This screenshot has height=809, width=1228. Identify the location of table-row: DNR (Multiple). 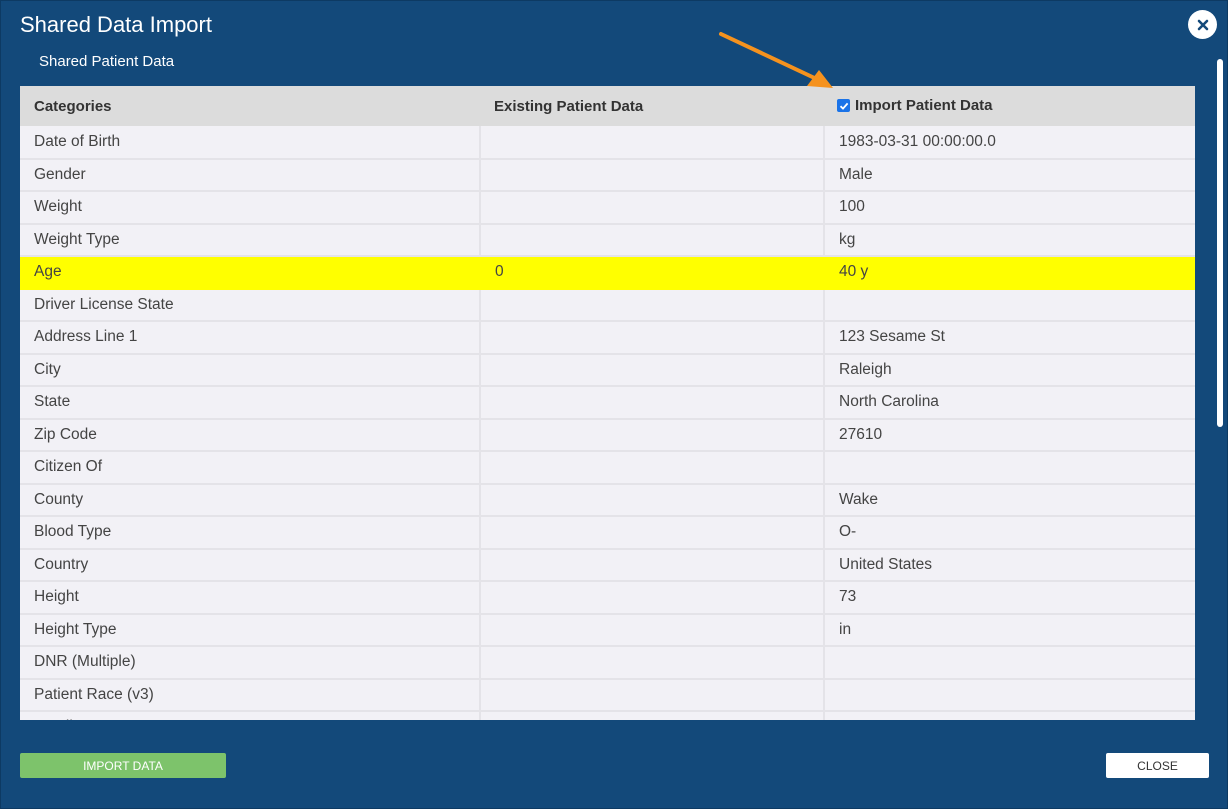
(607, 663).